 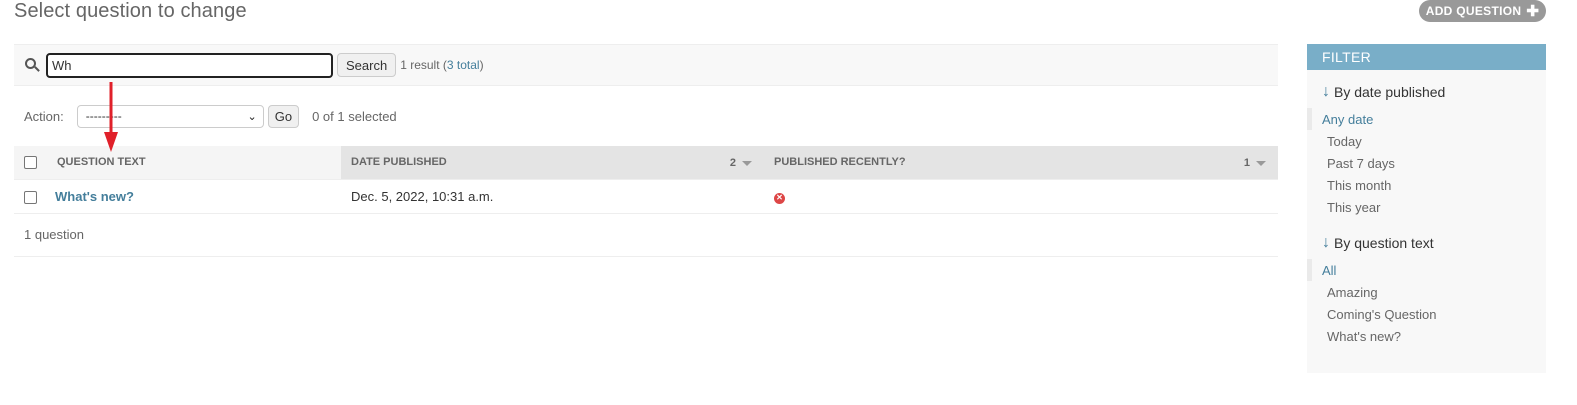 What do you see at coordinates (94, 196) in the screenshot?
I see `question-link: What's new?` at bounding box center [94, 196].